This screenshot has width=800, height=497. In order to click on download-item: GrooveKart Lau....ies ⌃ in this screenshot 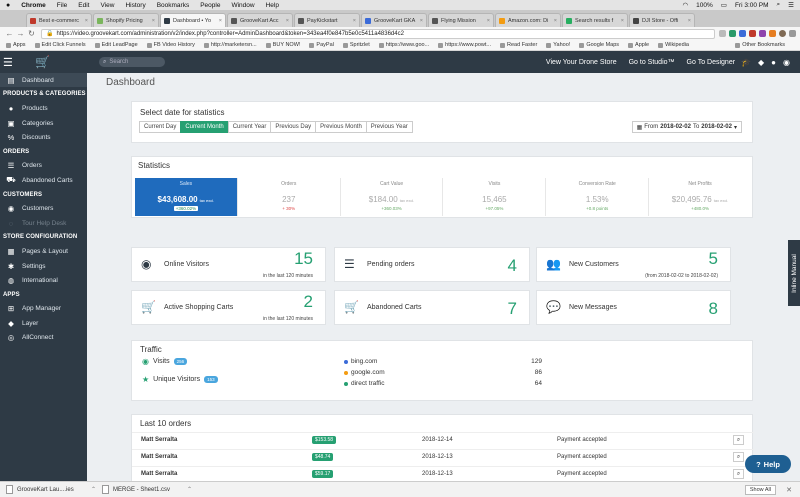, I will do `click(54, 489)`.